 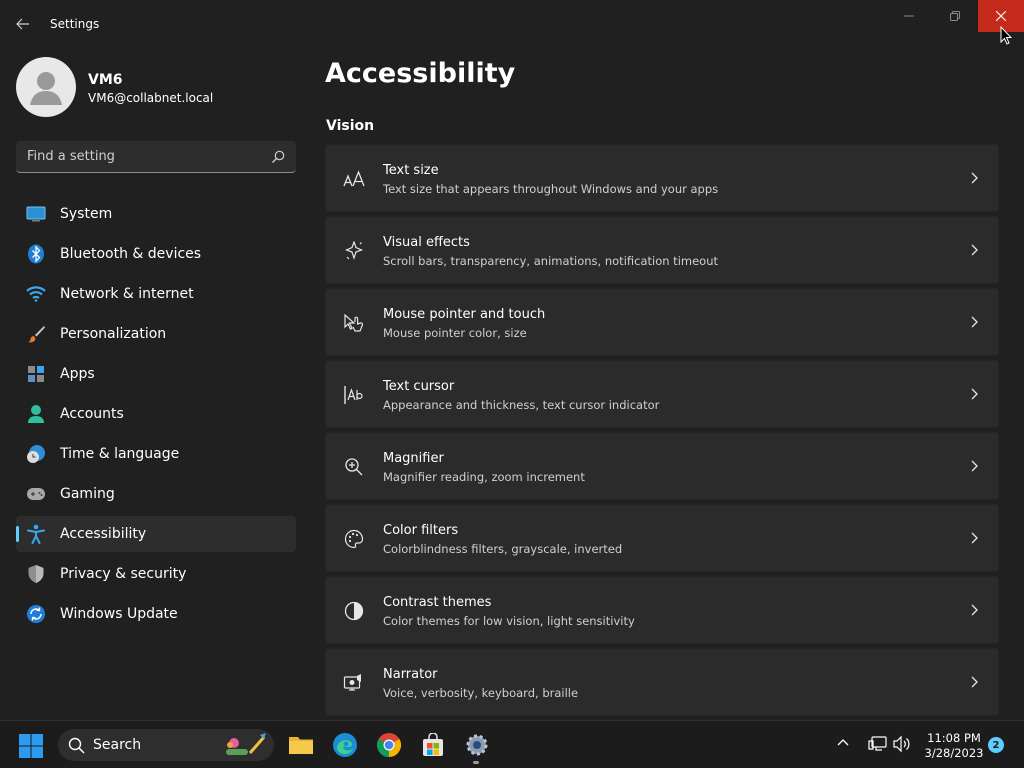 I want to click on sidebar-item-network: Network & internet, so click(x=156, y=294).